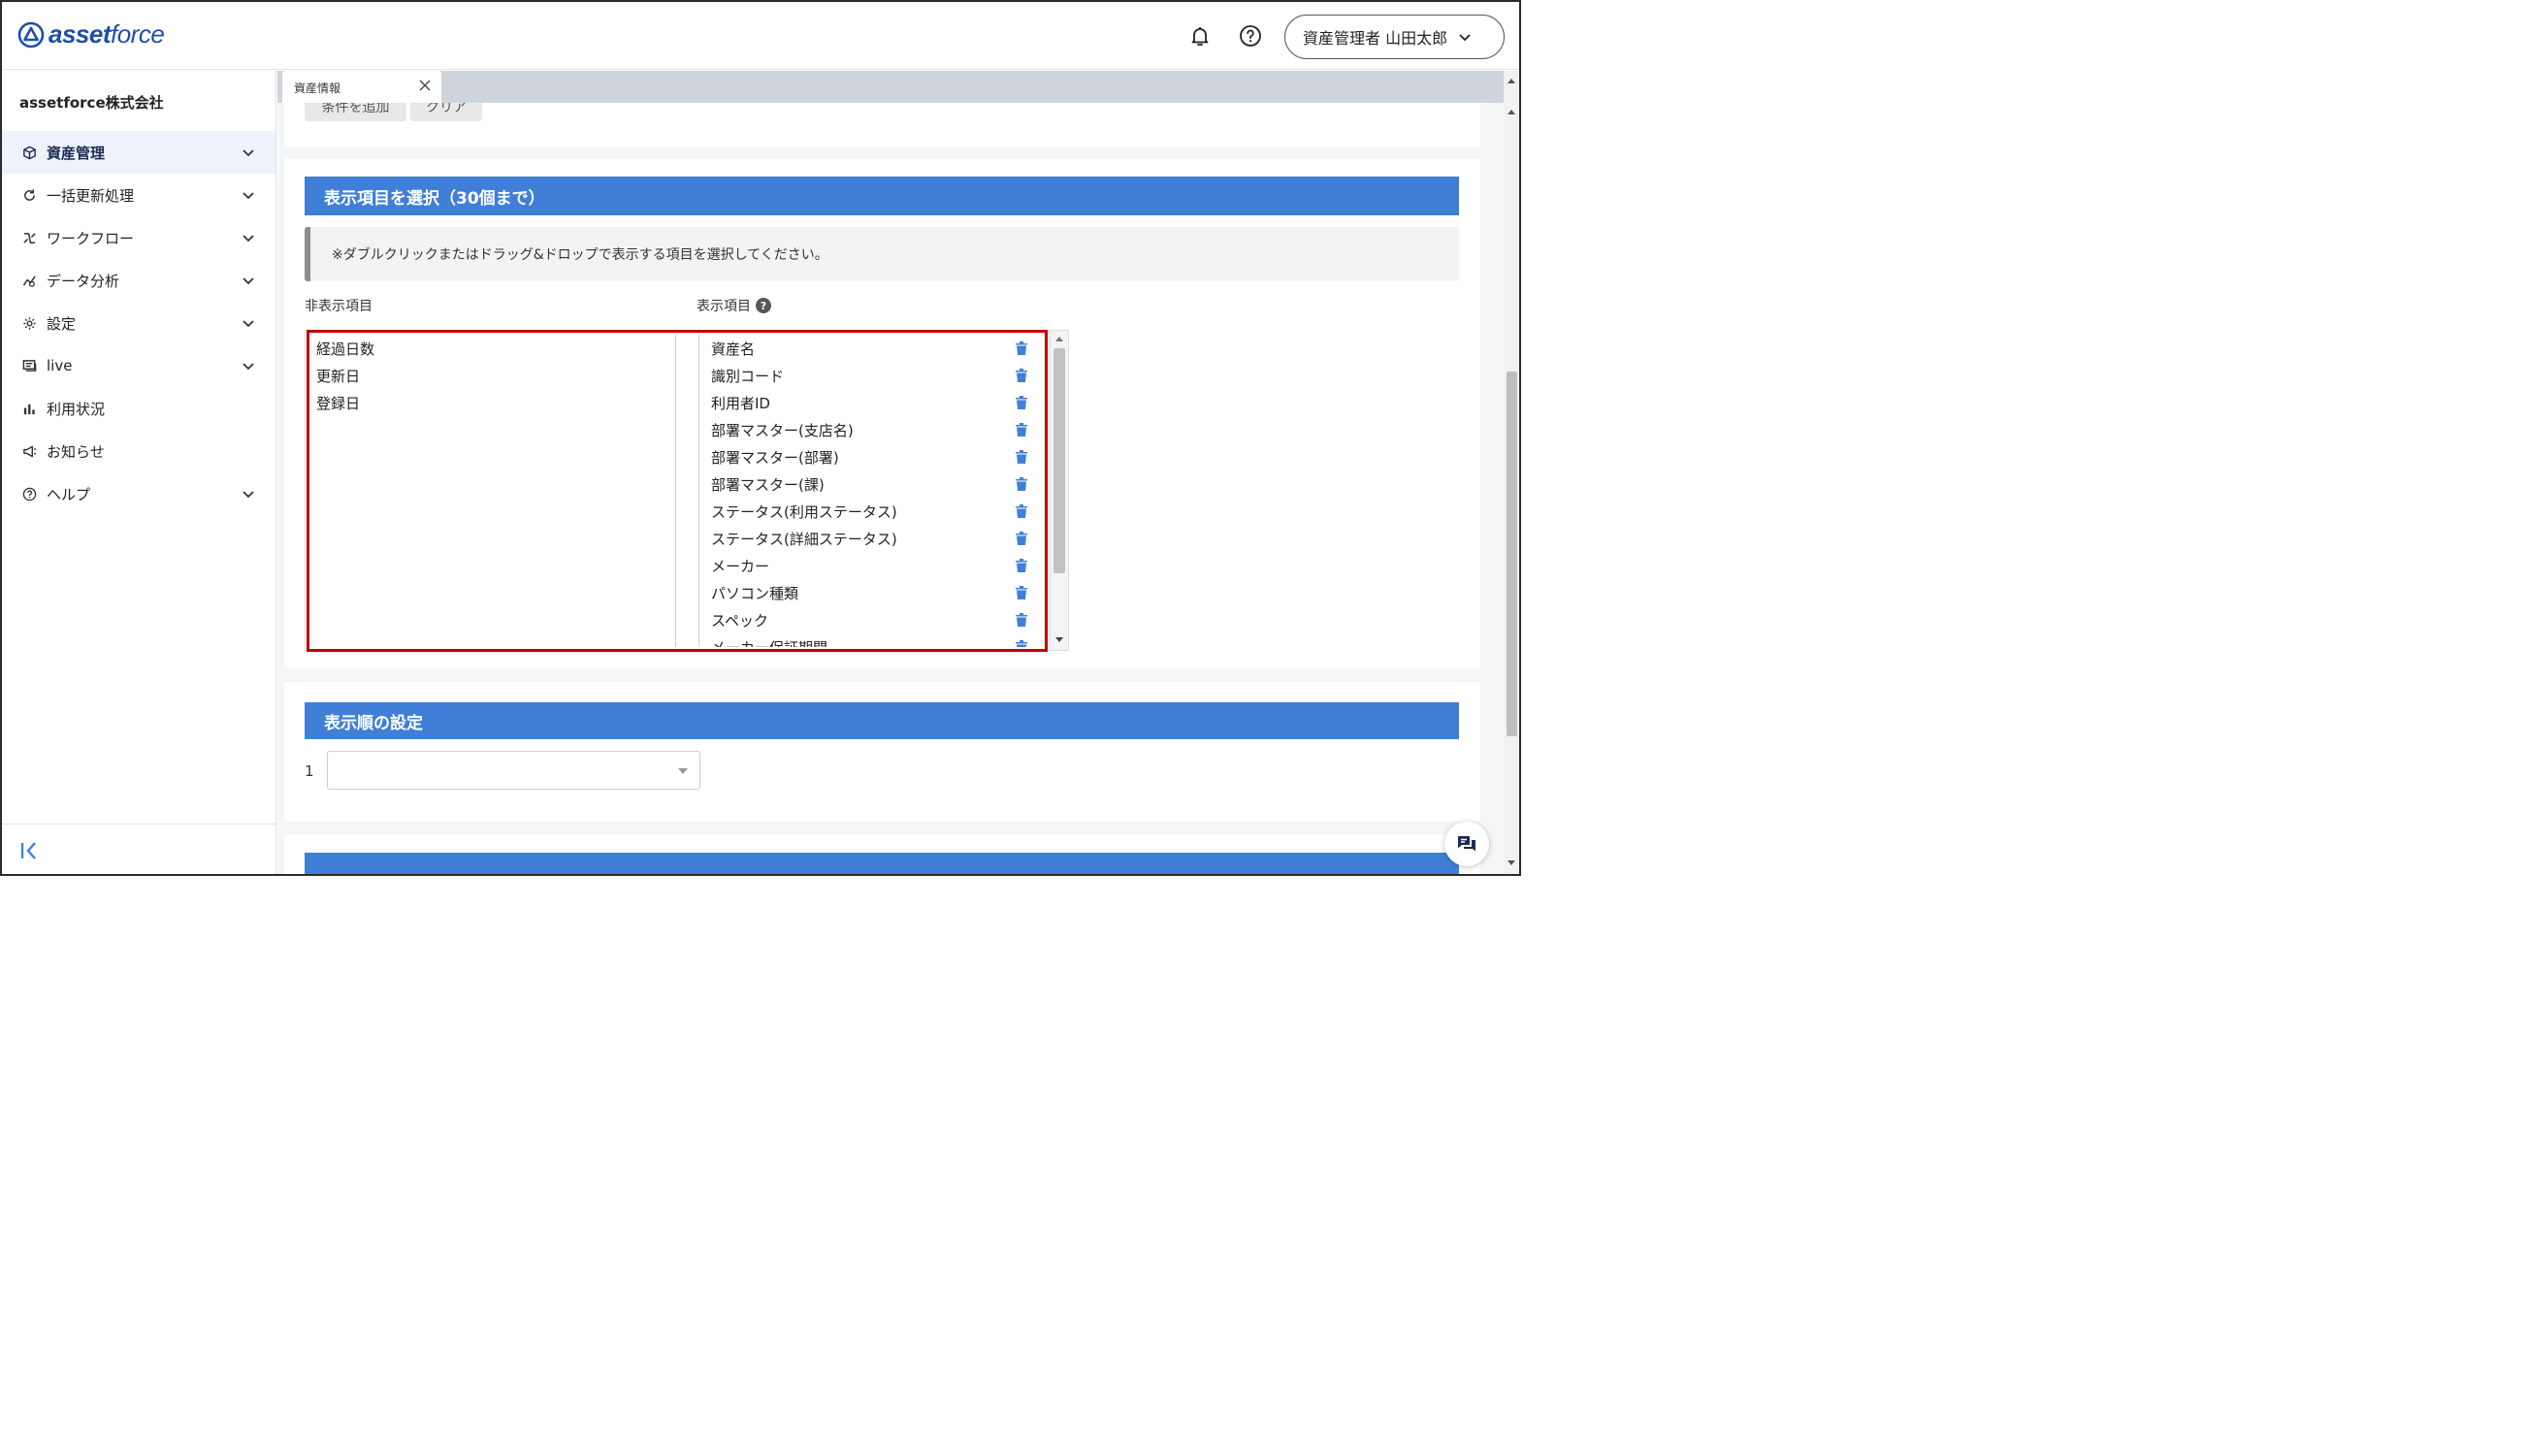  I want to click on list-item: スペック, so click(868, 619).